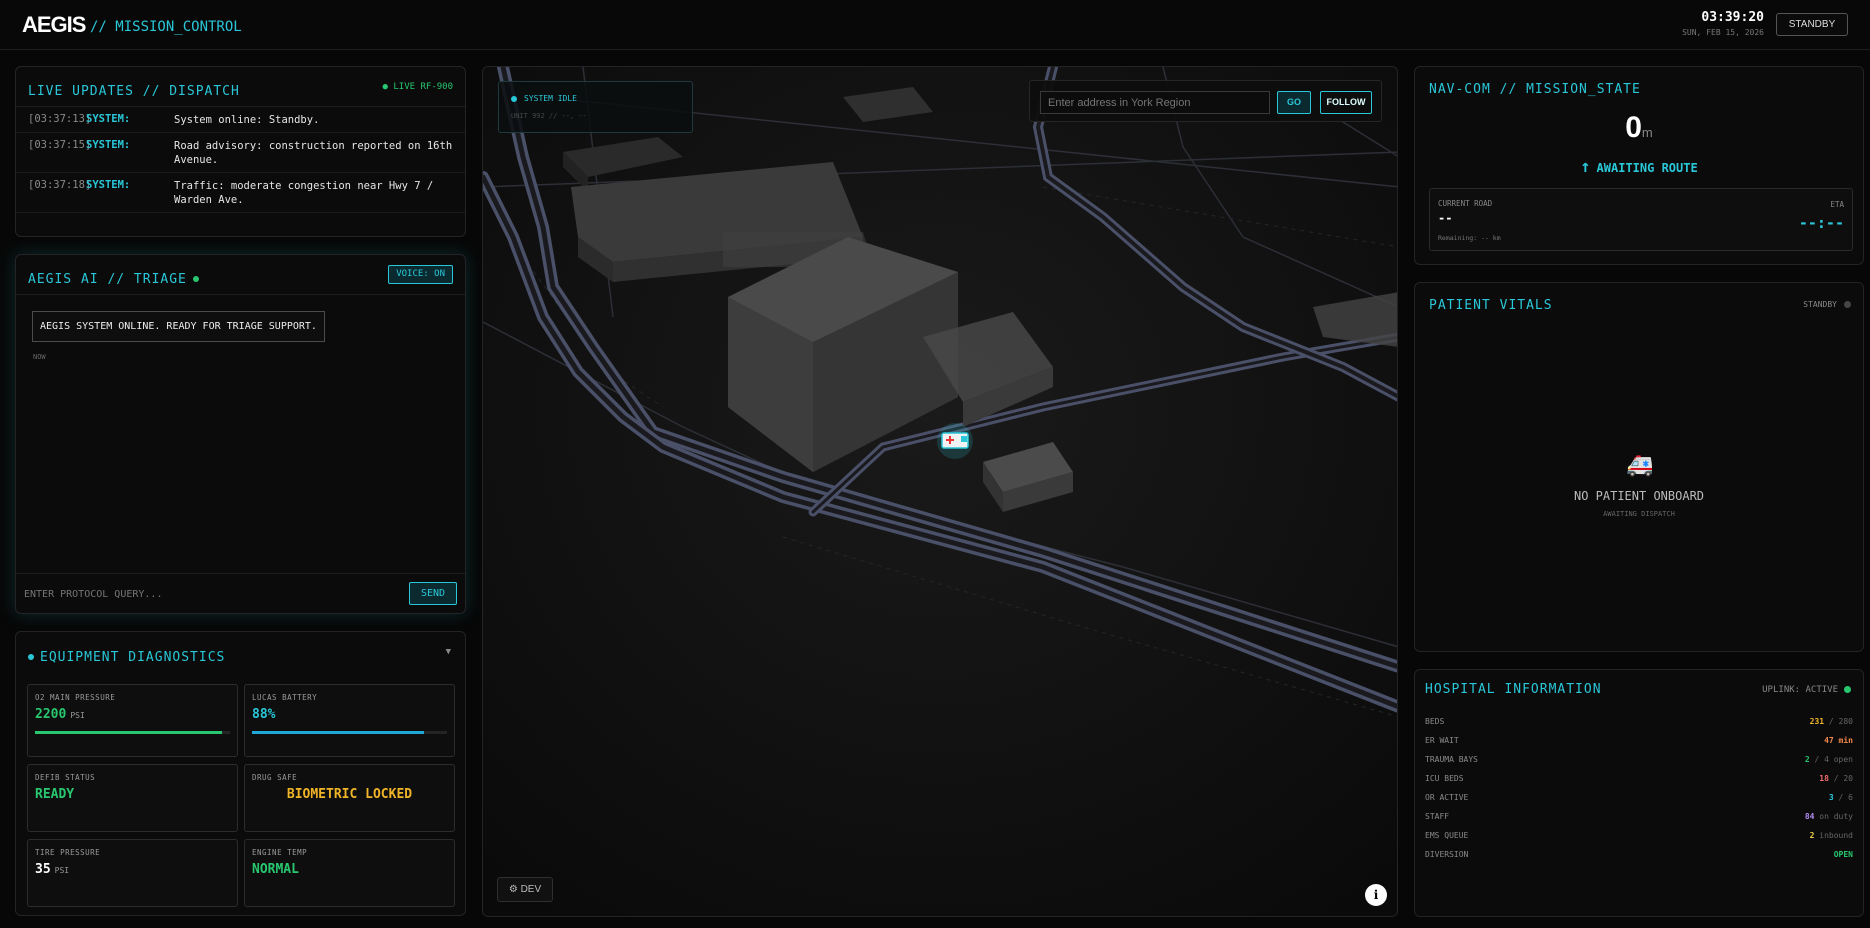 Image resolution: width=1870 pixels, height=928 pixels. What do you see at coordinates (433, 593) in the screenshot?
I see `send-button: SEND` at bounding box center [433, 593].